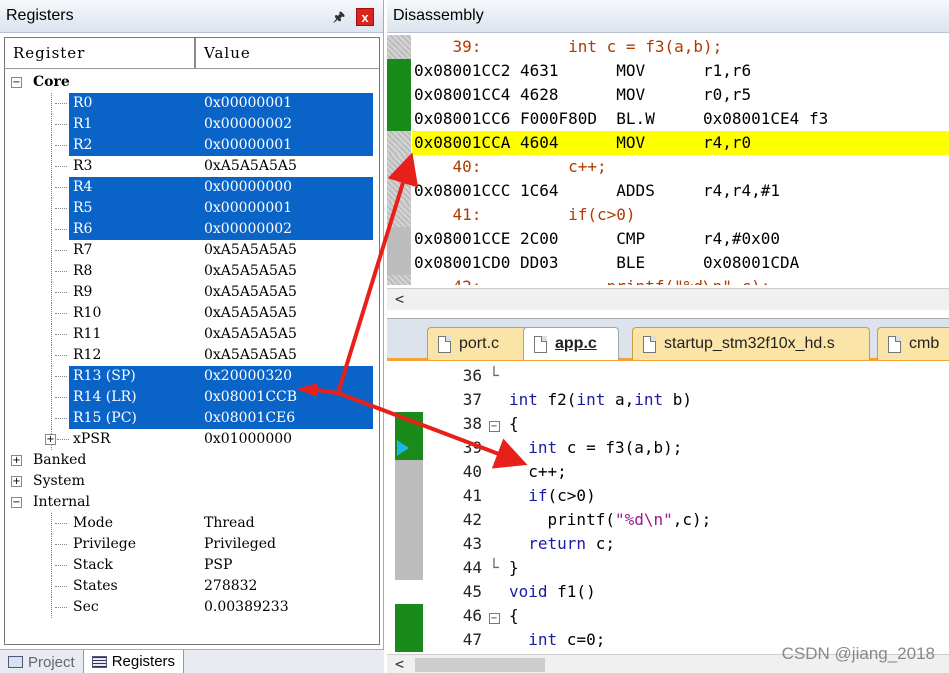 This screenshot has width=949, height=673. Describe the element at coordinates (668, 119) in the screenshot. I see `disassembly-line: 0x08001CC6 F000F80D BL.W 0x08001CE4 f3` at that location.